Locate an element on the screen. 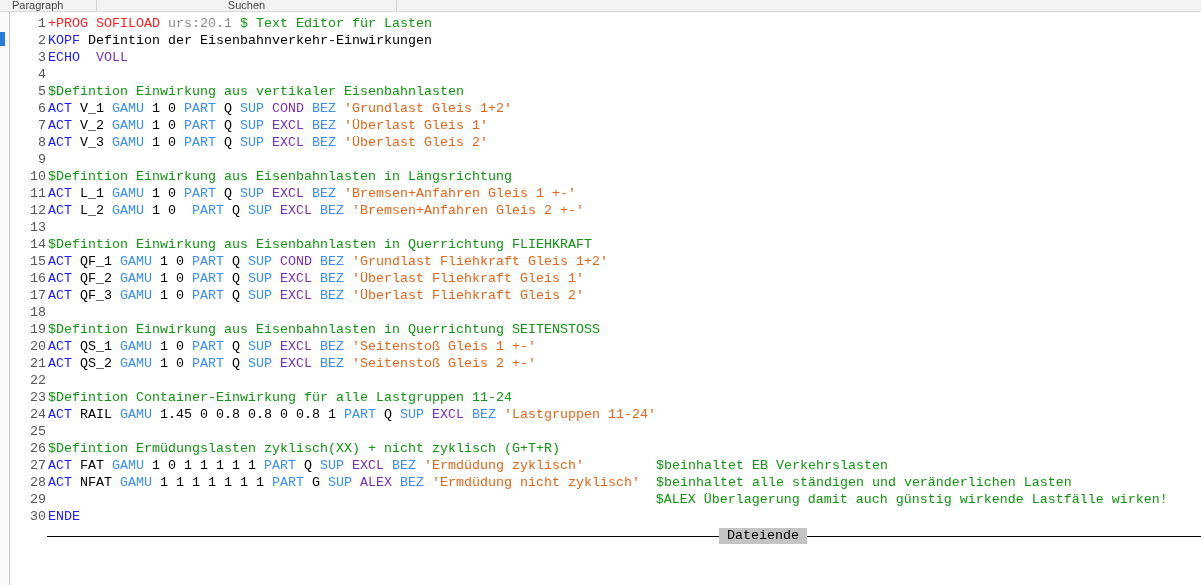  code-line: $Defintion Einwirkung aus Eisenbahnlasten in Längsrichtung is located at coordinates (280, 176).